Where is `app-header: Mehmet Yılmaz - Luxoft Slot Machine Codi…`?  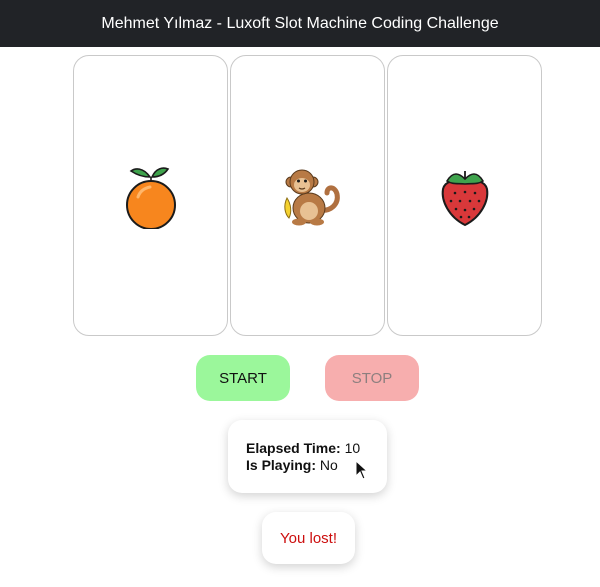
app-header: Mehmet Yılmaz - Luxoft Slot Machine Codi… is located at coordinates (300, 23).